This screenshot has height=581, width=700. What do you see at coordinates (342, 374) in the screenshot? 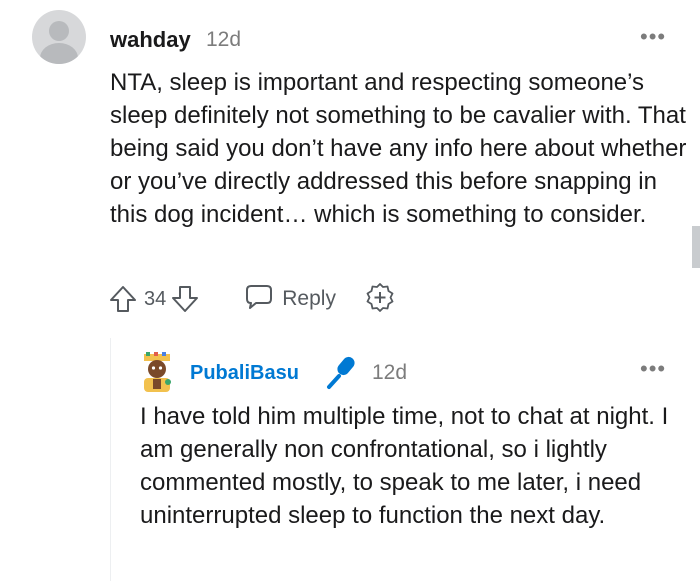
I see `microphone-icon` at bounding box center [342, 374].